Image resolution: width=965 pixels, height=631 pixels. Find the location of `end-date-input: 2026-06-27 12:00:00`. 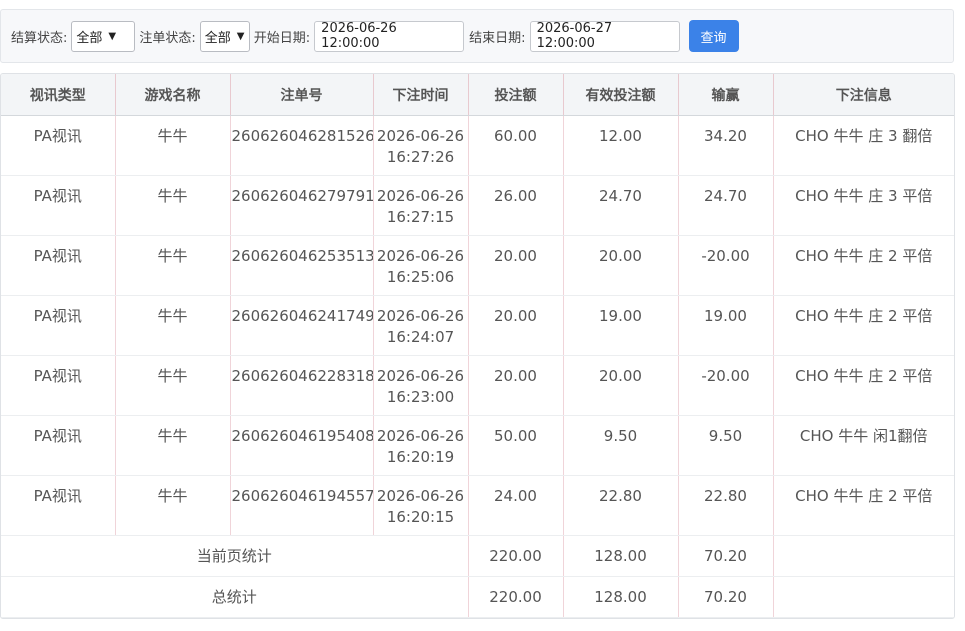

end-date-input: 2026-06-27 12:00:00 is located at coordinates (604, 36).